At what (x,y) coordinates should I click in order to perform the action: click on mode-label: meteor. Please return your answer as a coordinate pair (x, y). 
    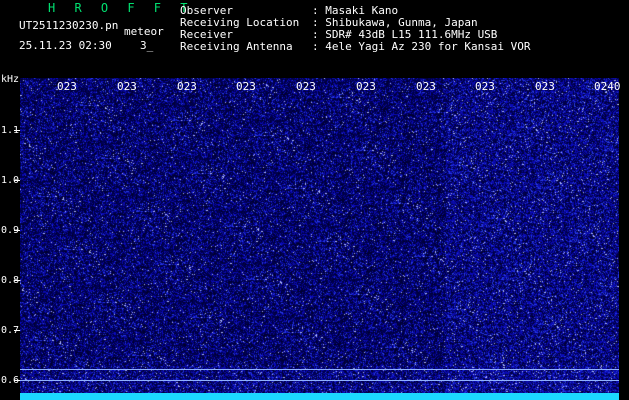
    Looking at the image, I should click on (144, 31).